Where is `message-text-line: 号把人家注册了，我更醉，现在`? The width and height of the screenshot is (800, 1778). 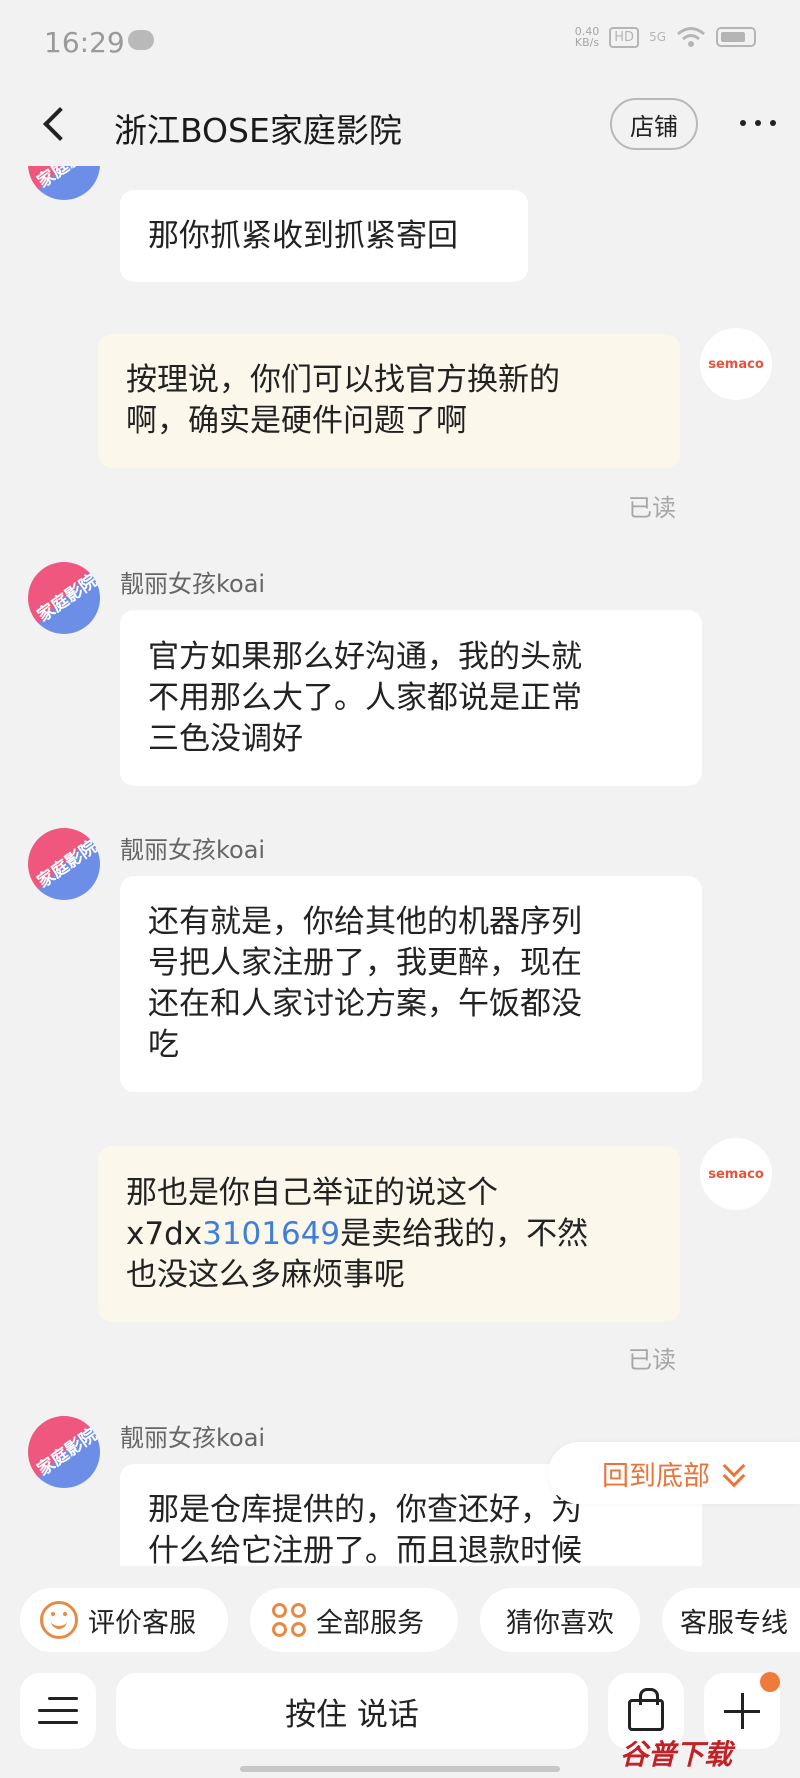 message-text-line: 号把人家注册了，我更醉，现在 is located at coordinates (365, 963).